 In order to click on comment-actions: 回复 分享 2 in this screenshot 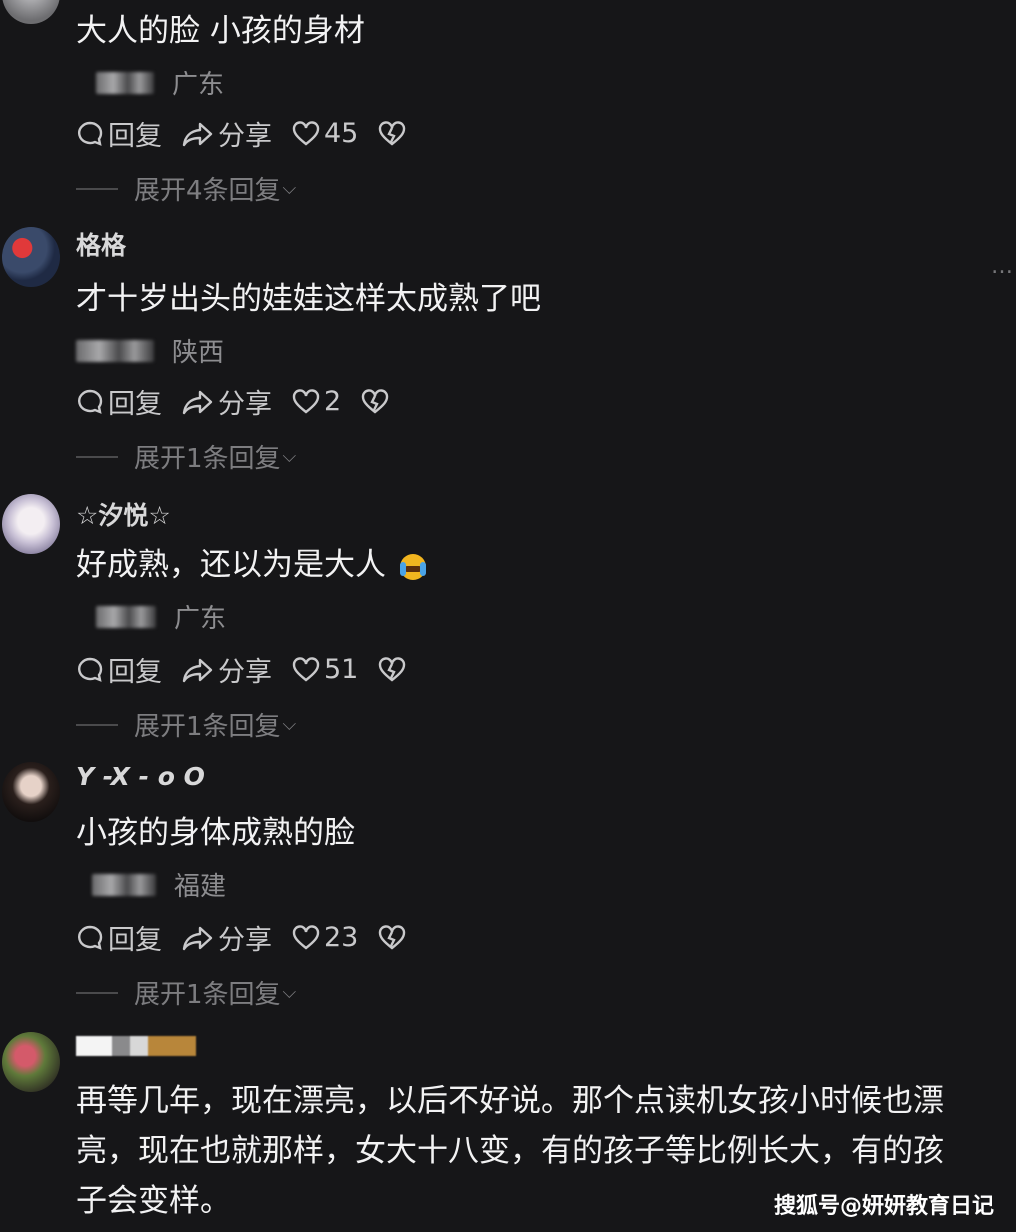, I will do `click(244, 401)`.